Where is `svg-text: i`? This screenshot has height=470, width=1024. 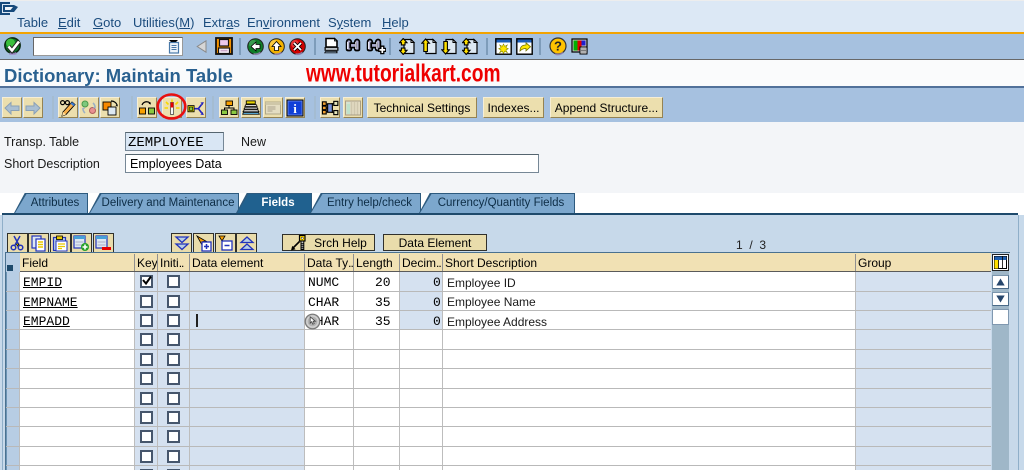
svg-text: i is located at coordinates (295, 108).